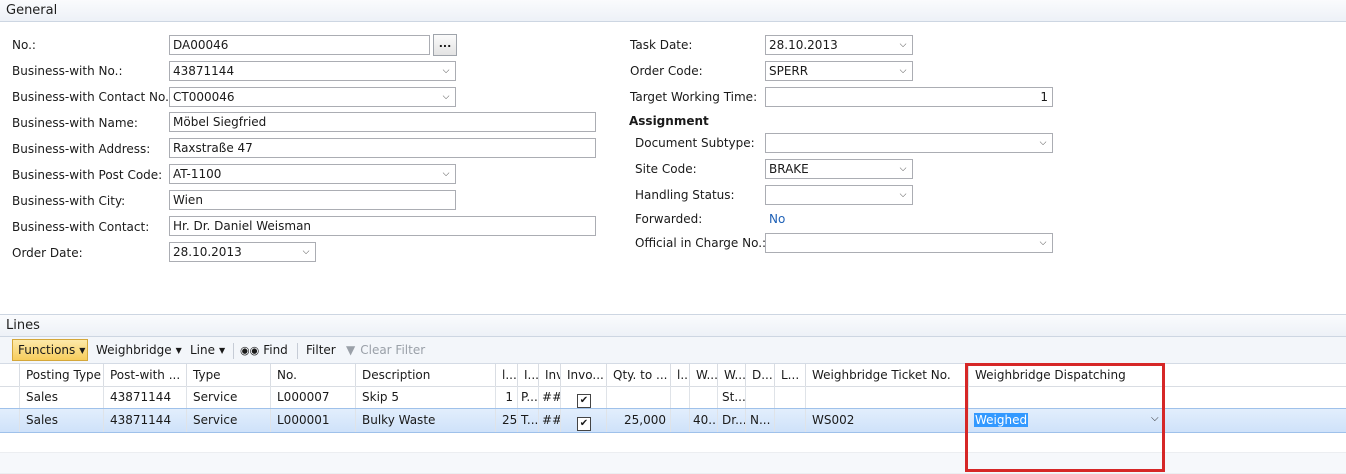 This screenshot has width=1346, height=474. Describe the element at coordinates (207, 351) in the screenshot. I see `line-menu-button: Line ▼` at that location.